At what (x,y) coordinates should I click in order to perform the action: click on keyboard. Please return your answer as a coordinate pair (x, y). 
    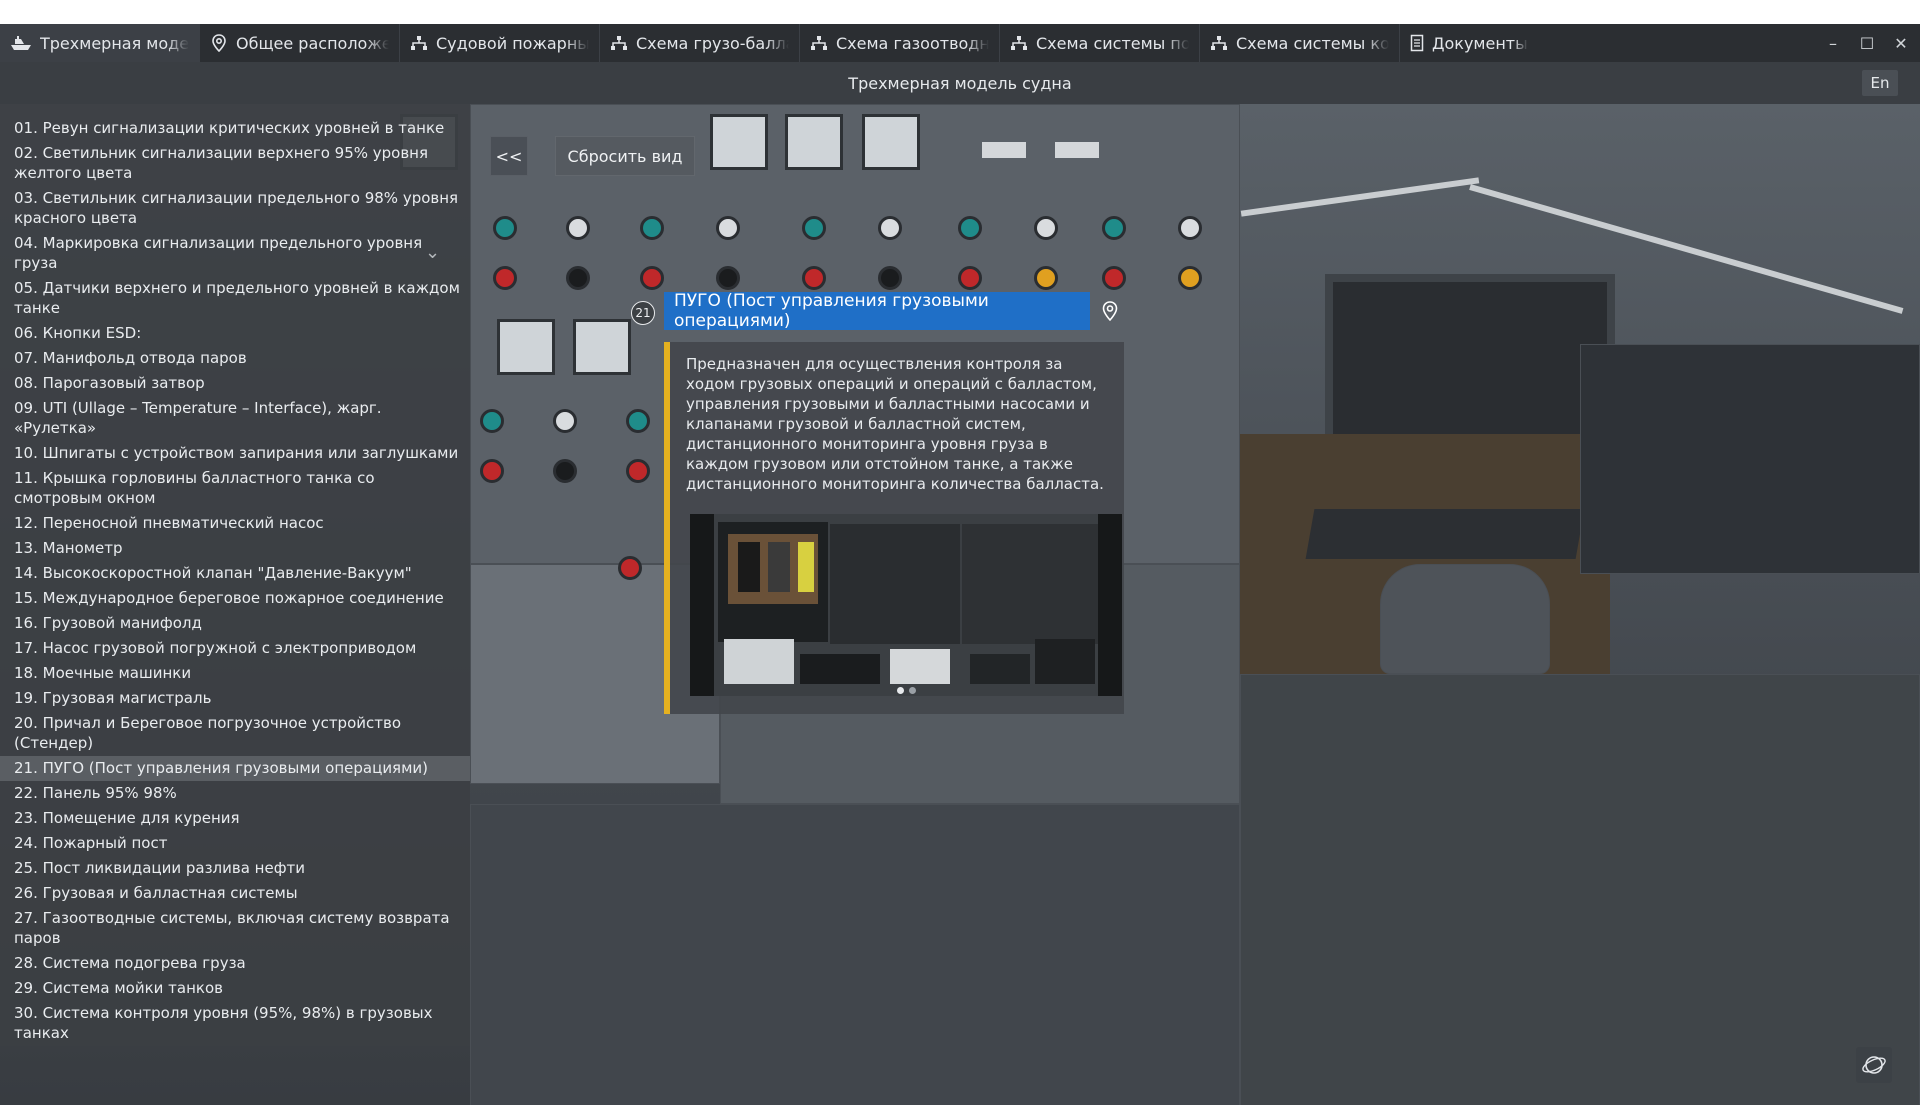
    Looking at the image, I should click on (1445, 534).